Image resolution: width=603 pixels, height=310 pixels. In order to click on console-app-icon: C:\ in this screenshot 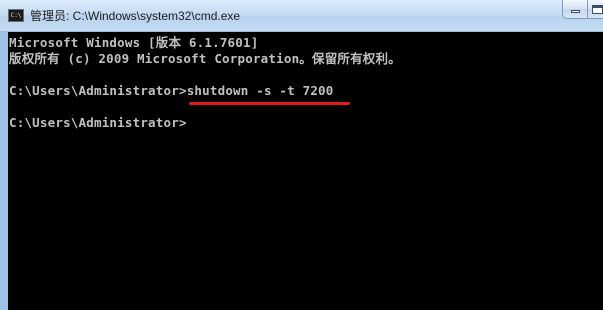, I will do `click(16, 15)`.